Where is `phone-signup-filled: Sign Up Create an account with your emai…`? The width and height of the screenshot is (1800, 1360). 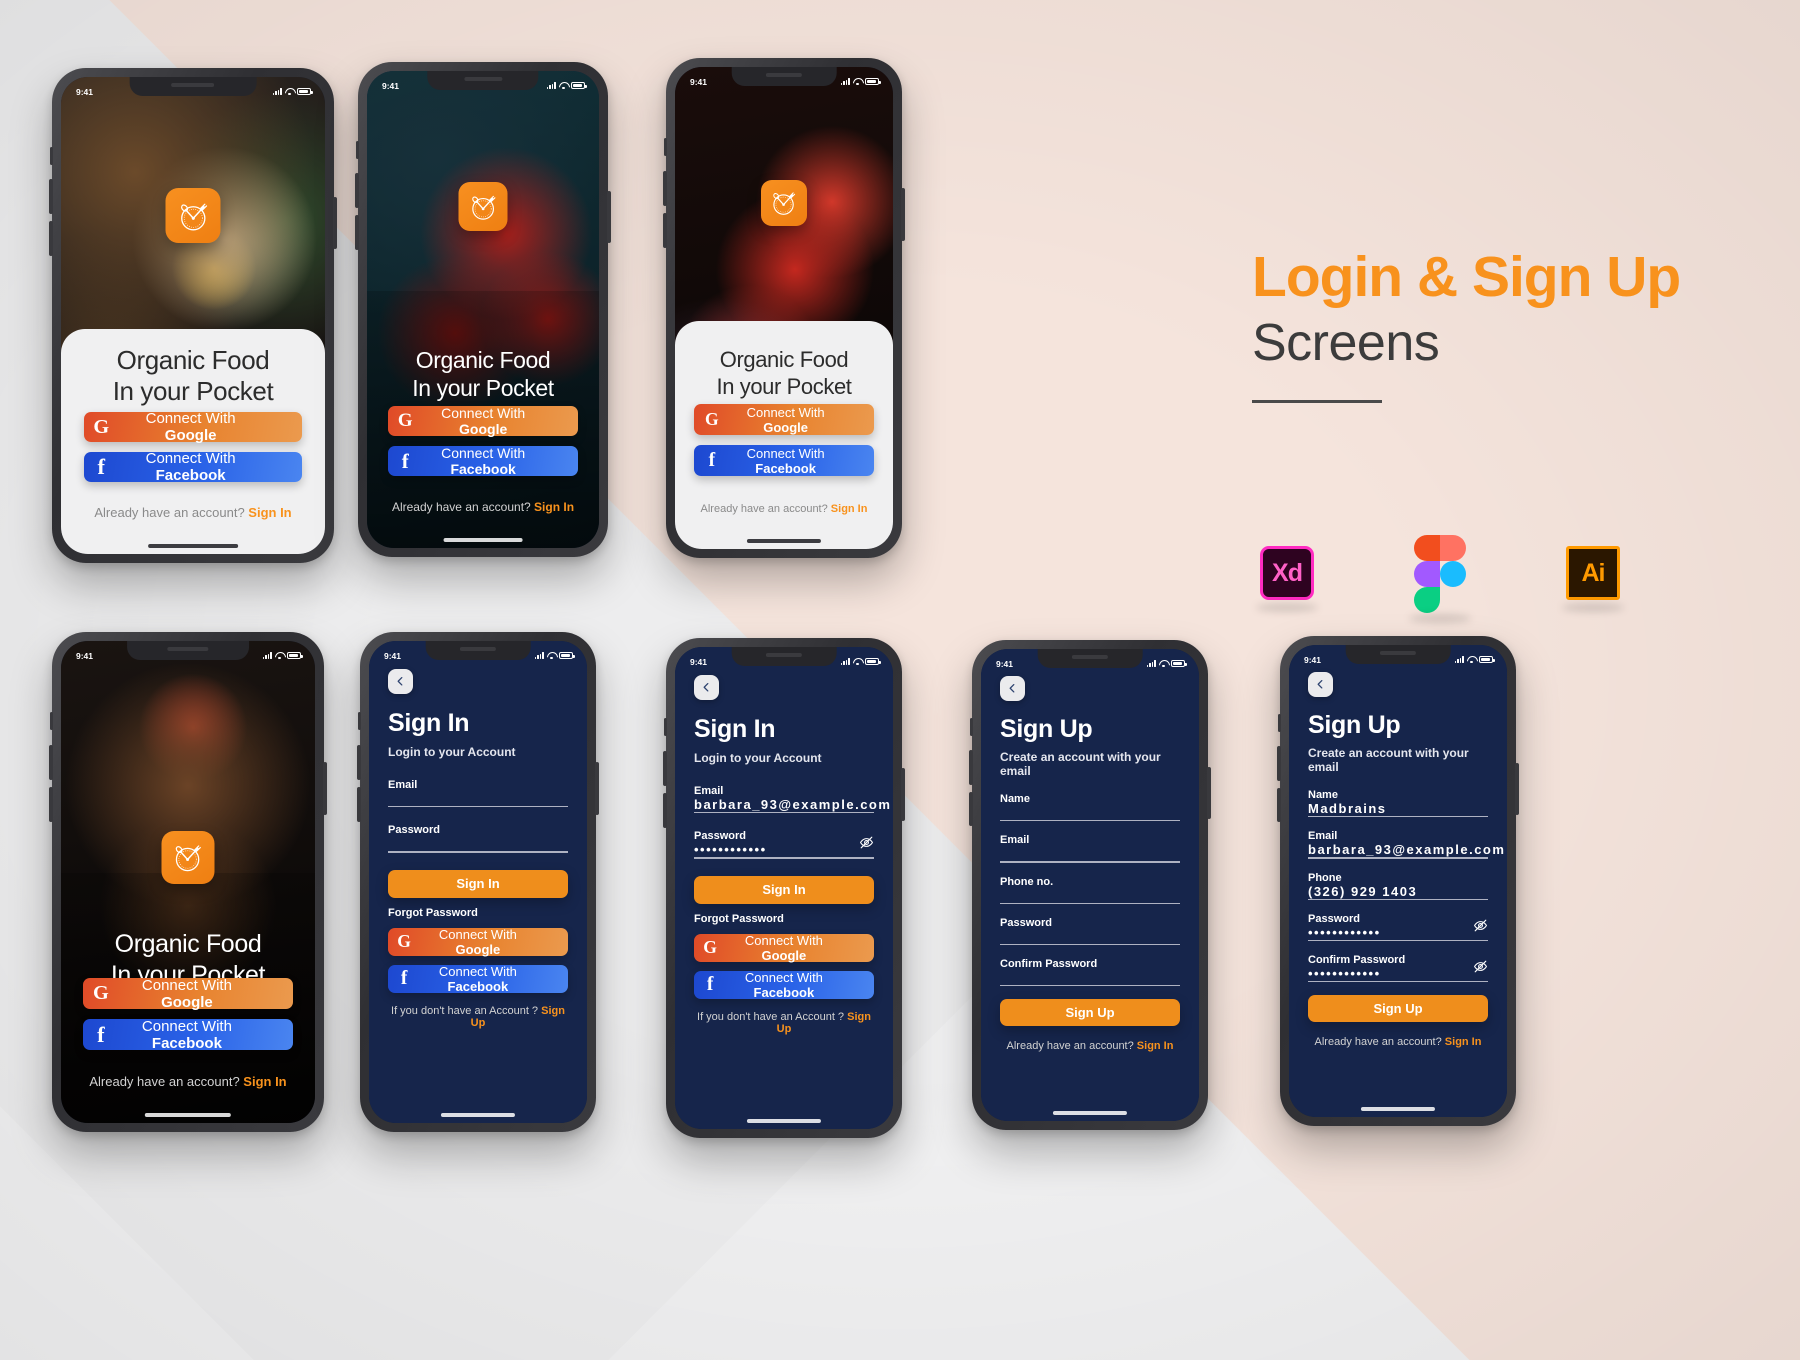 phone-signup-filled: Sign Up Create an account with your emai… is located at coordinates (1398, 881).